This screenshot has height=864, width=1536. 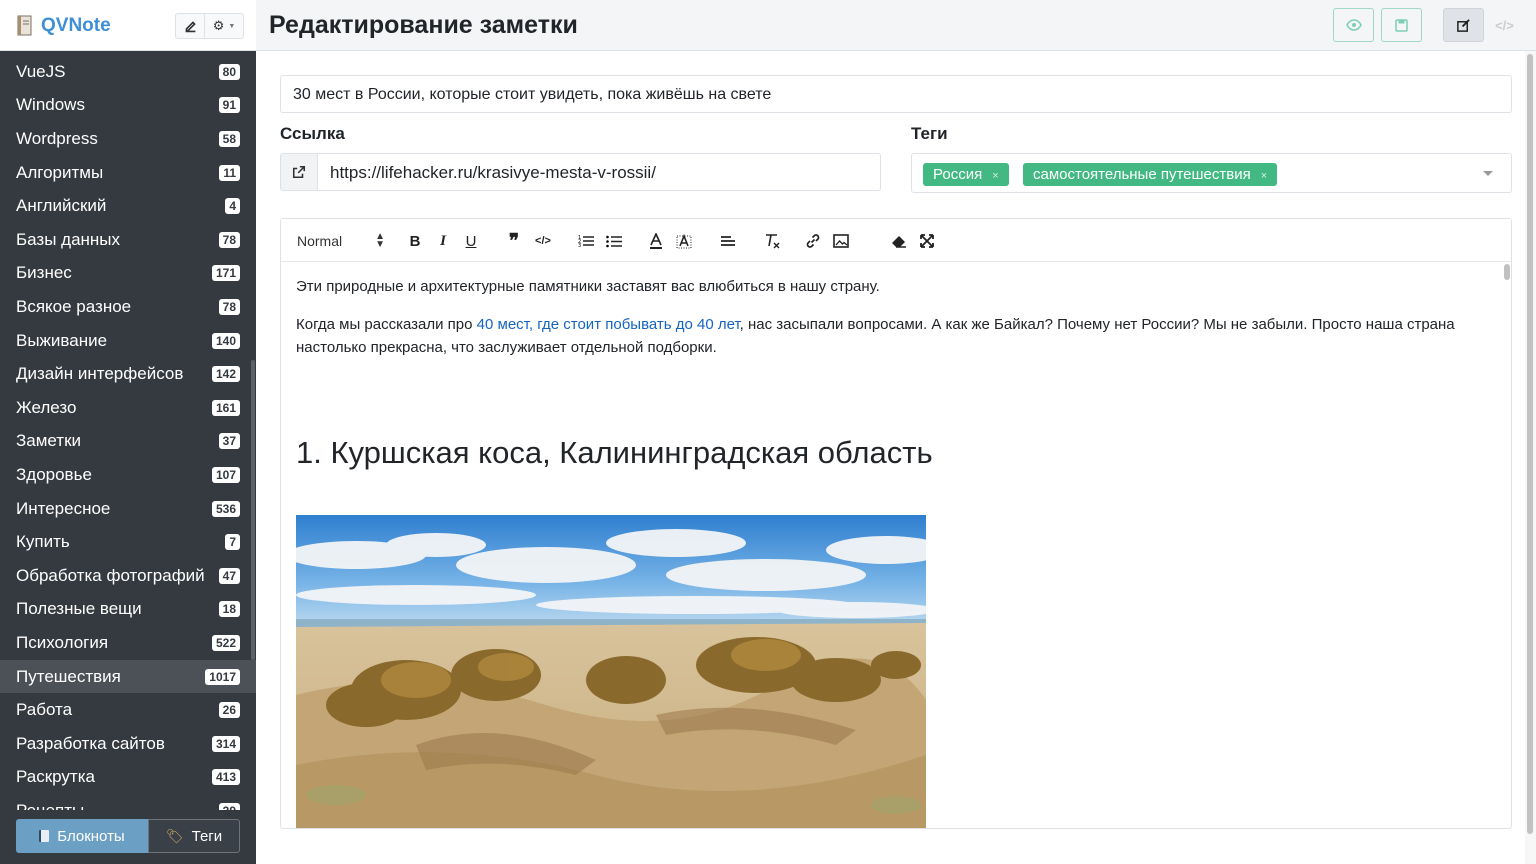 What do you see at coordinates (966, 174) in the screenshot?
I see `tag-chip: Россия ×` at bounding box center [966, 174].